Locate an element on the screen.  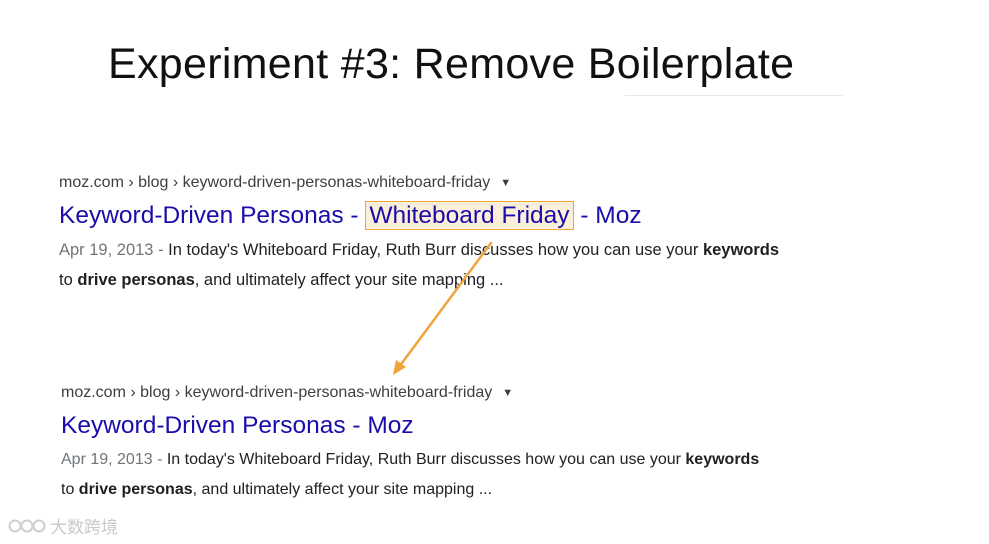
watermark: 大数跨境 is located at coordinates (63, 525).